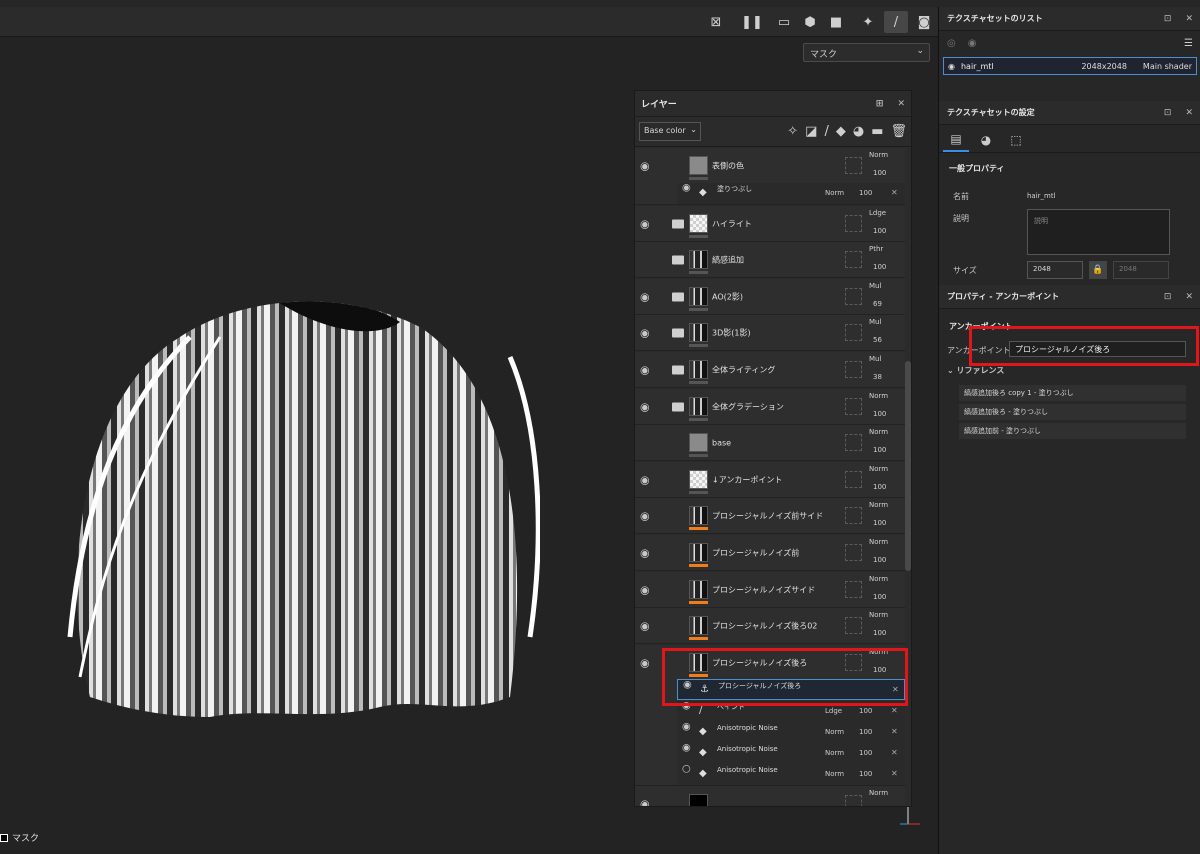 Image resolution: width=1200 pixels, height=854 pixels. I want to click on reference-item: 縞感追加後ろ copy 1 - 塗りつぶし, so click(1072, 393).